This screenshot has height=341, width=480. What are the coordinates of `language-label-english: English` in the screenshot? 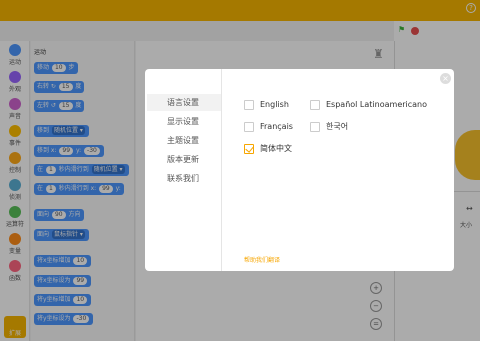 It's located at (274, 105).